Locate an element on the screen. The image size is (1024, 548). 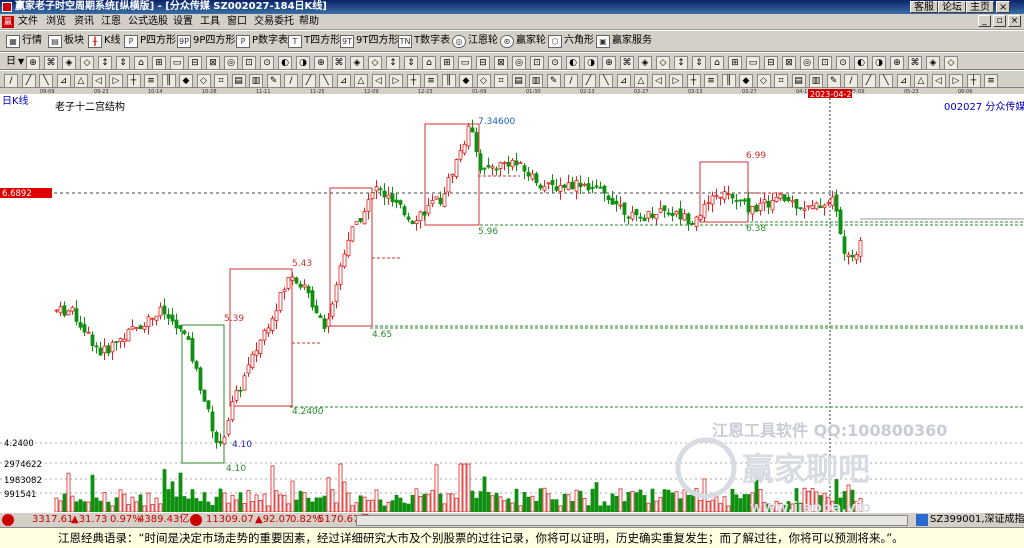
tool-button: ⊠ is located at coordinates (213, 63).